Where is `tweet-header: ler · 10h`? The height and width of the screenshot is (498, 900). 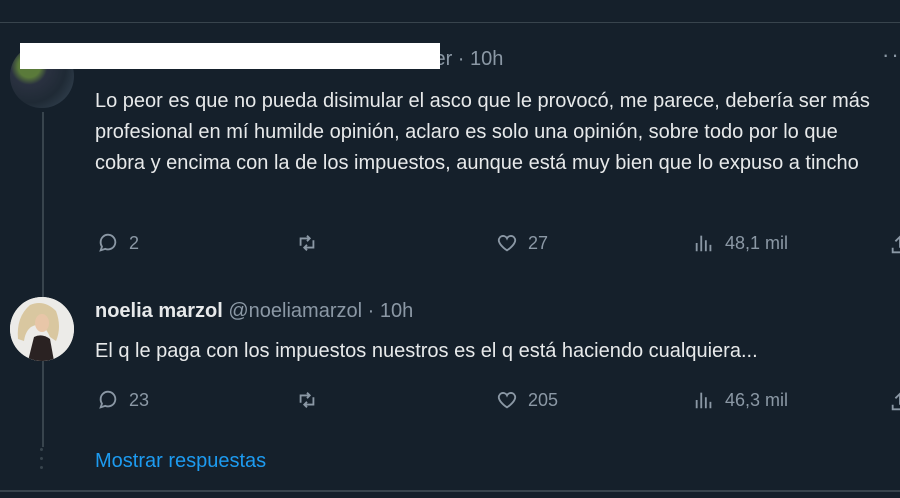 tweet-header: ler · 10h is located at coordinates (466, 59).